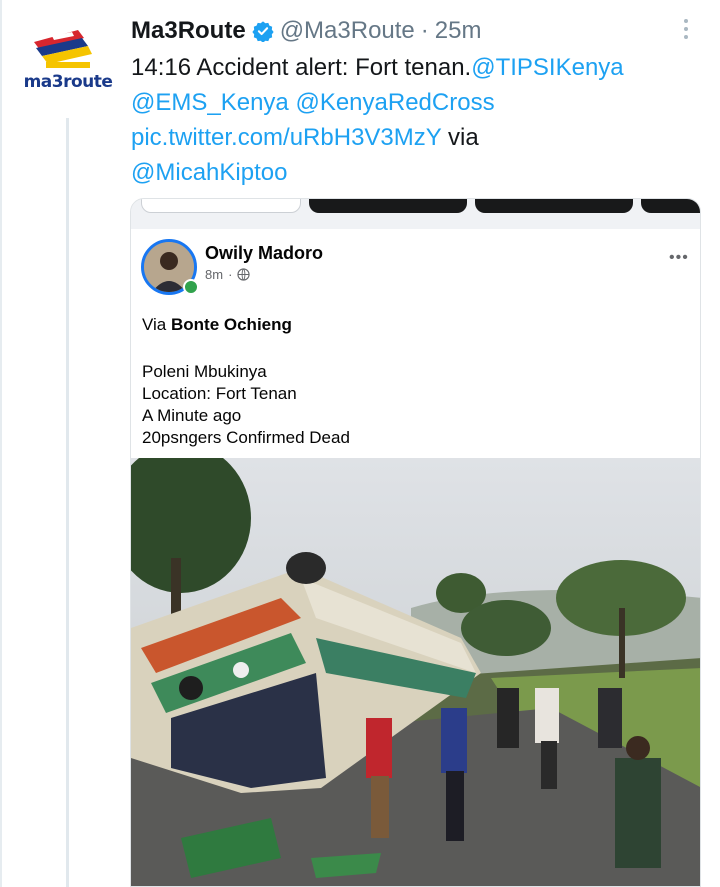  I want to click on fb-post-meta: 8m ·, so click(228, 274).